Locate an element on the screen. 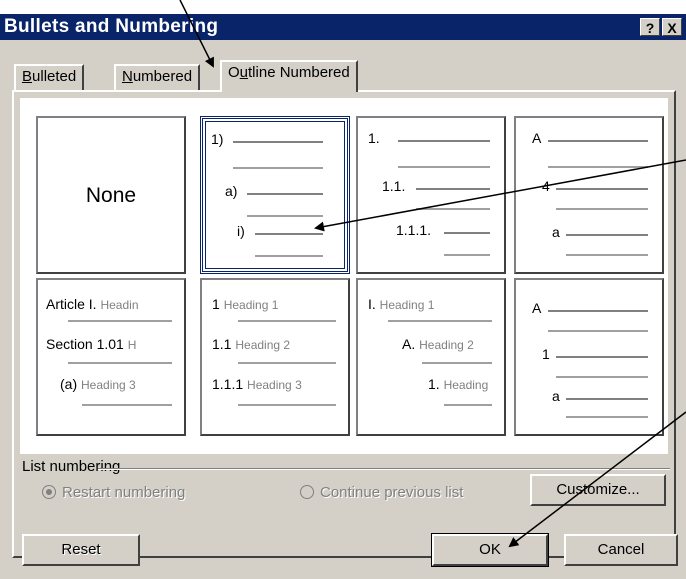 The image size is (686, 579). arrow-to-ok-button is located at coordinates (597, 479).